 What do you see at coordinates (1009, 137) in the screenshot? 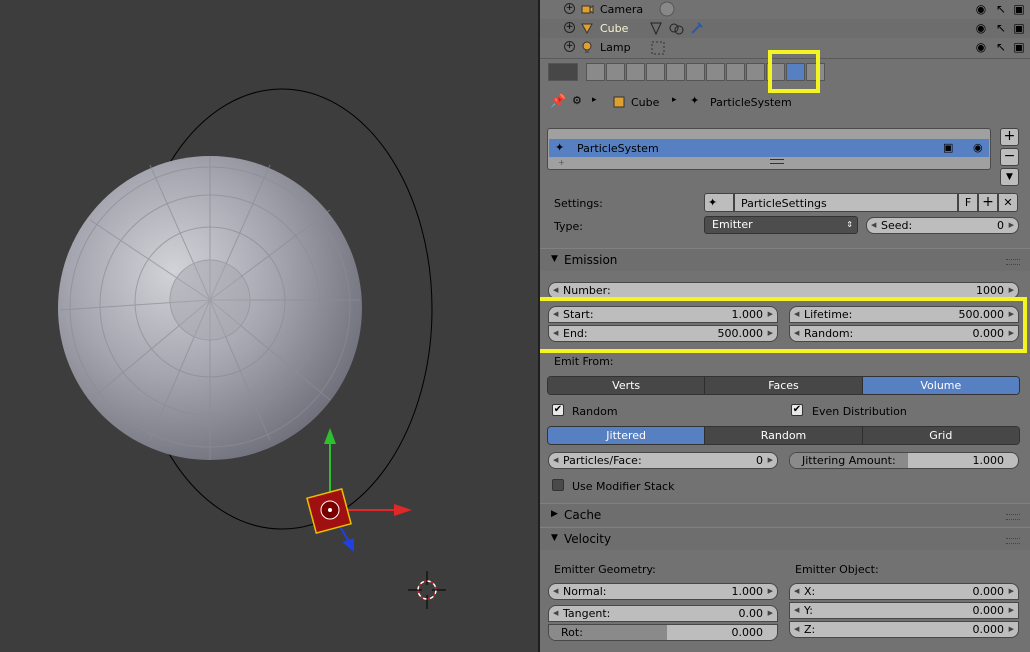
I see `add-particle-system-button: +` at bounding box center [1009, 137].